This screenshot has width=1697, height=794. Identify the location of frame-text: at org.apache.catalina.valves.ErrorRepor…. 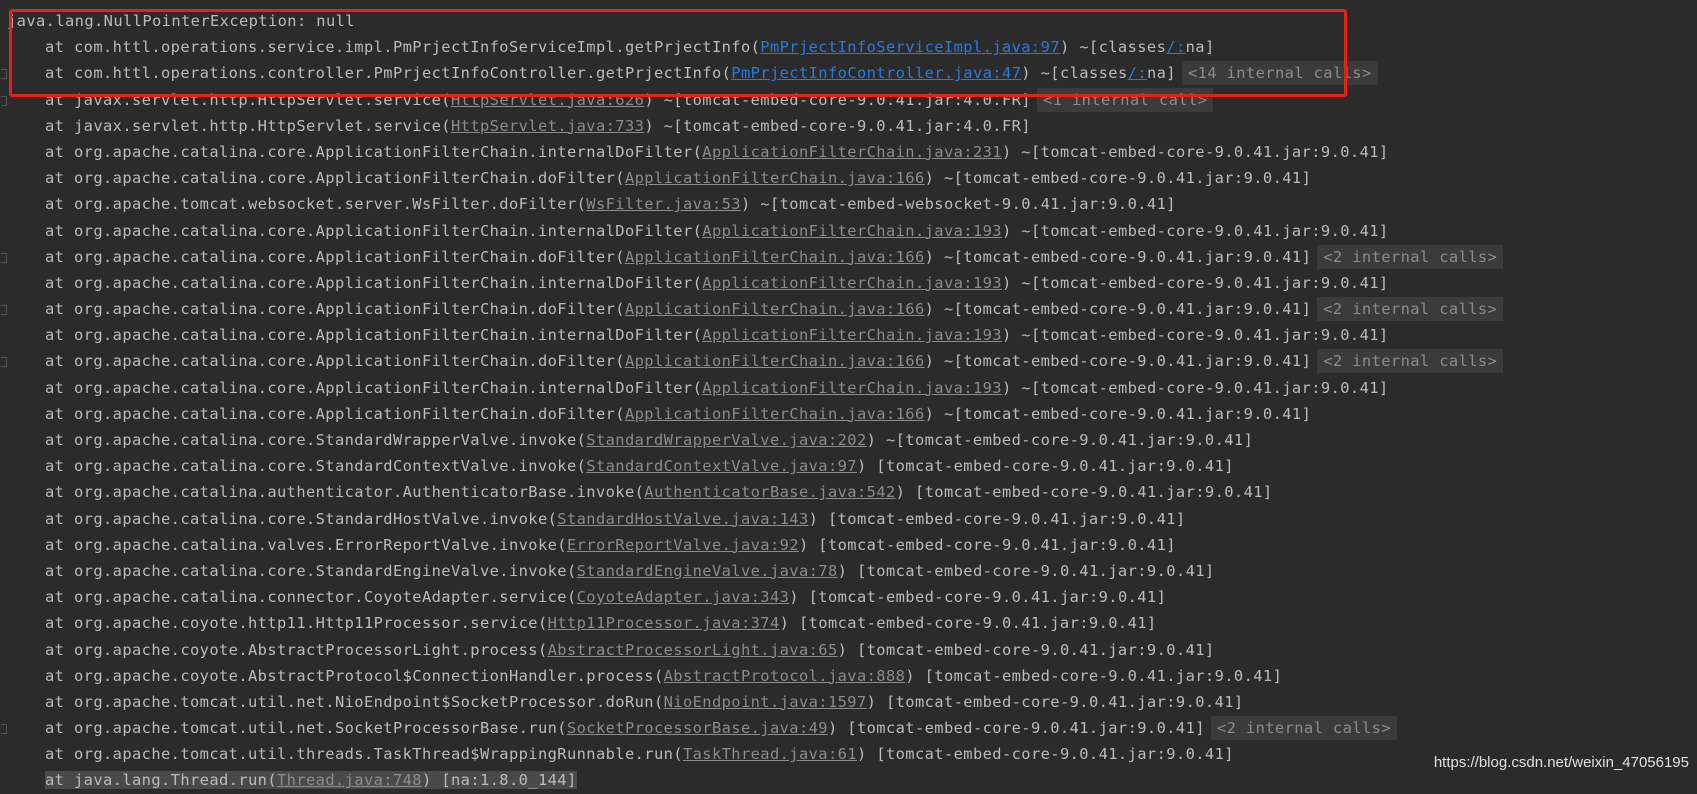
(610, 545).